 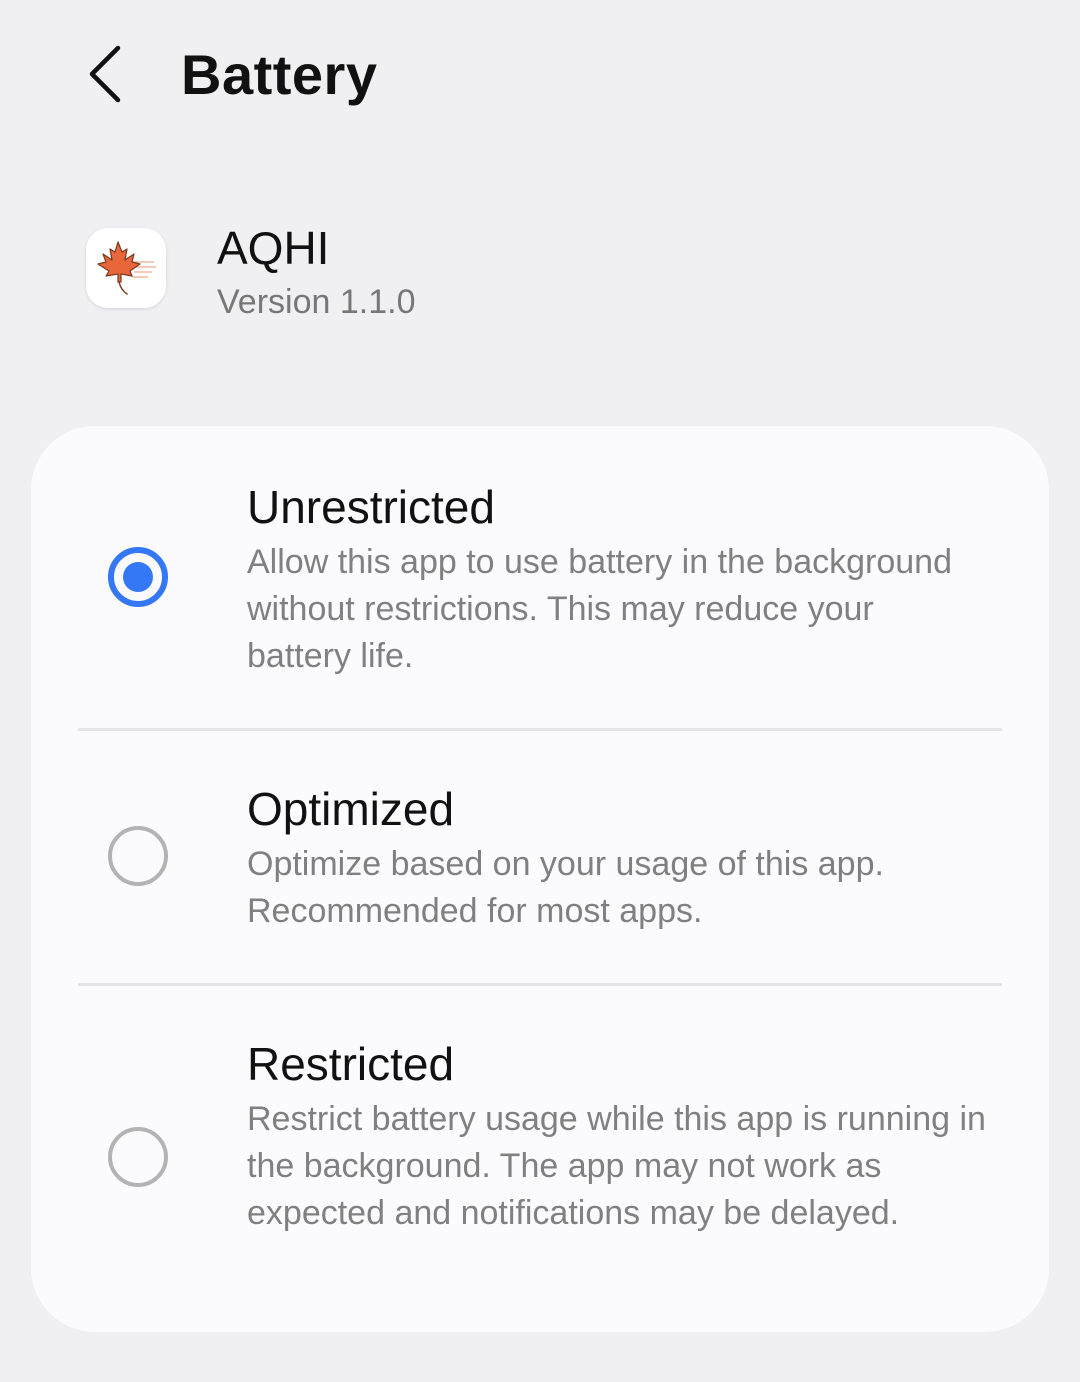 What do you see at coordinates (138, 856) in the screenshot?
I see `radio-button-optimized` at bounding box center [138, 856].